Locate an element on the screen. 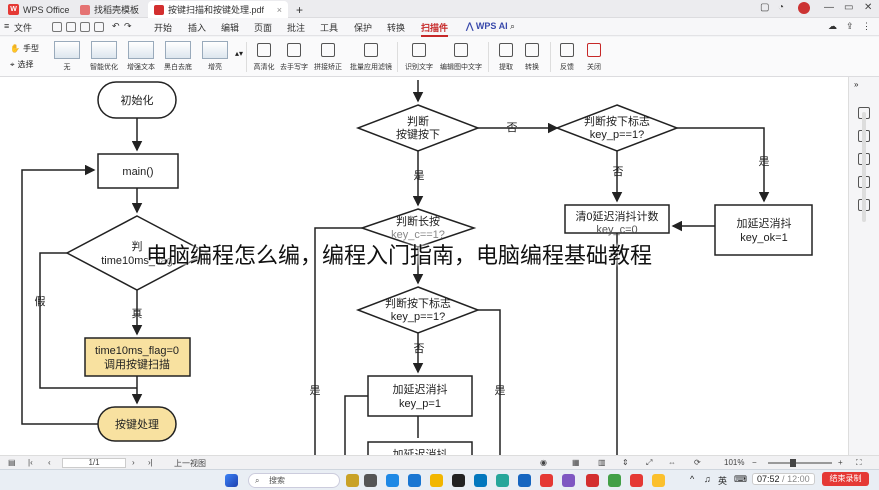  next-page-icon: › is located at coordinates (133, 462).